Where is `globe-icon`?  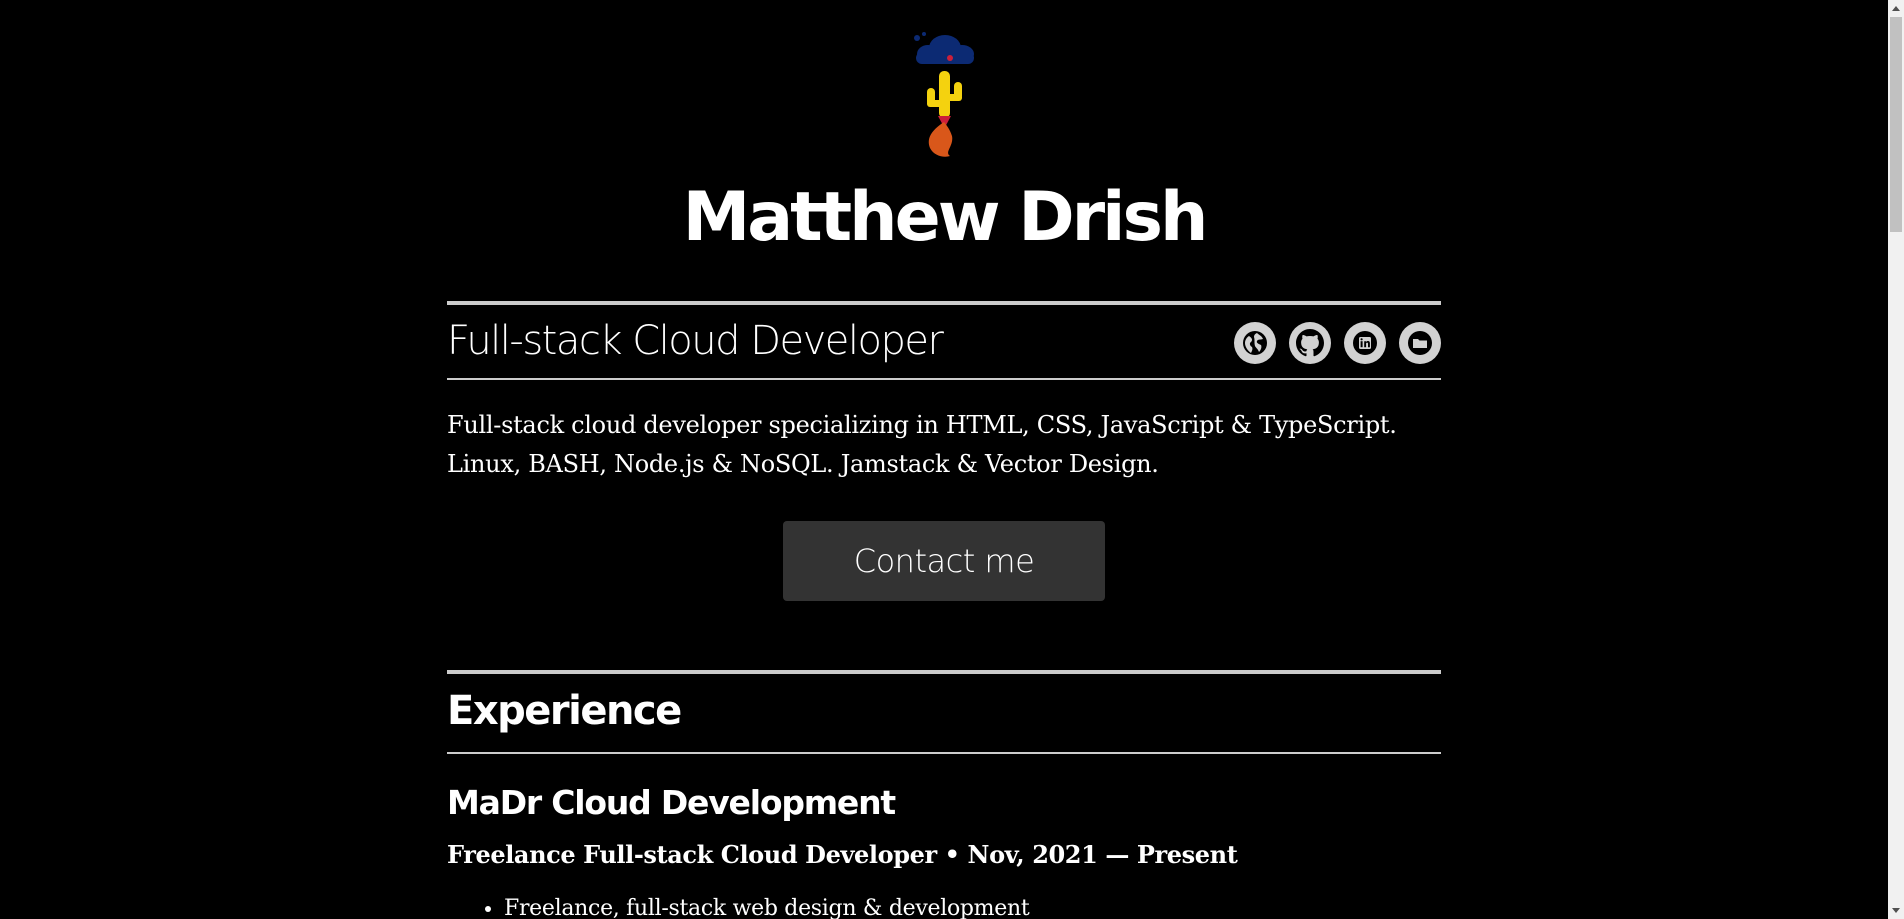
globe-icon is located at coordinates (1255, 343).